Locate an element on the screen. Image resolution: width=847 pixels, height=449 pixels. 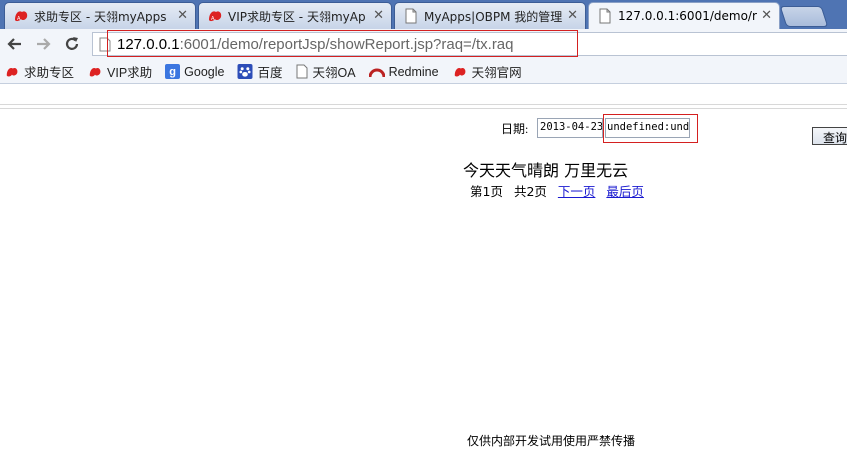
bookmark-label: 天翎官网 is located at coordinates (496, 73).